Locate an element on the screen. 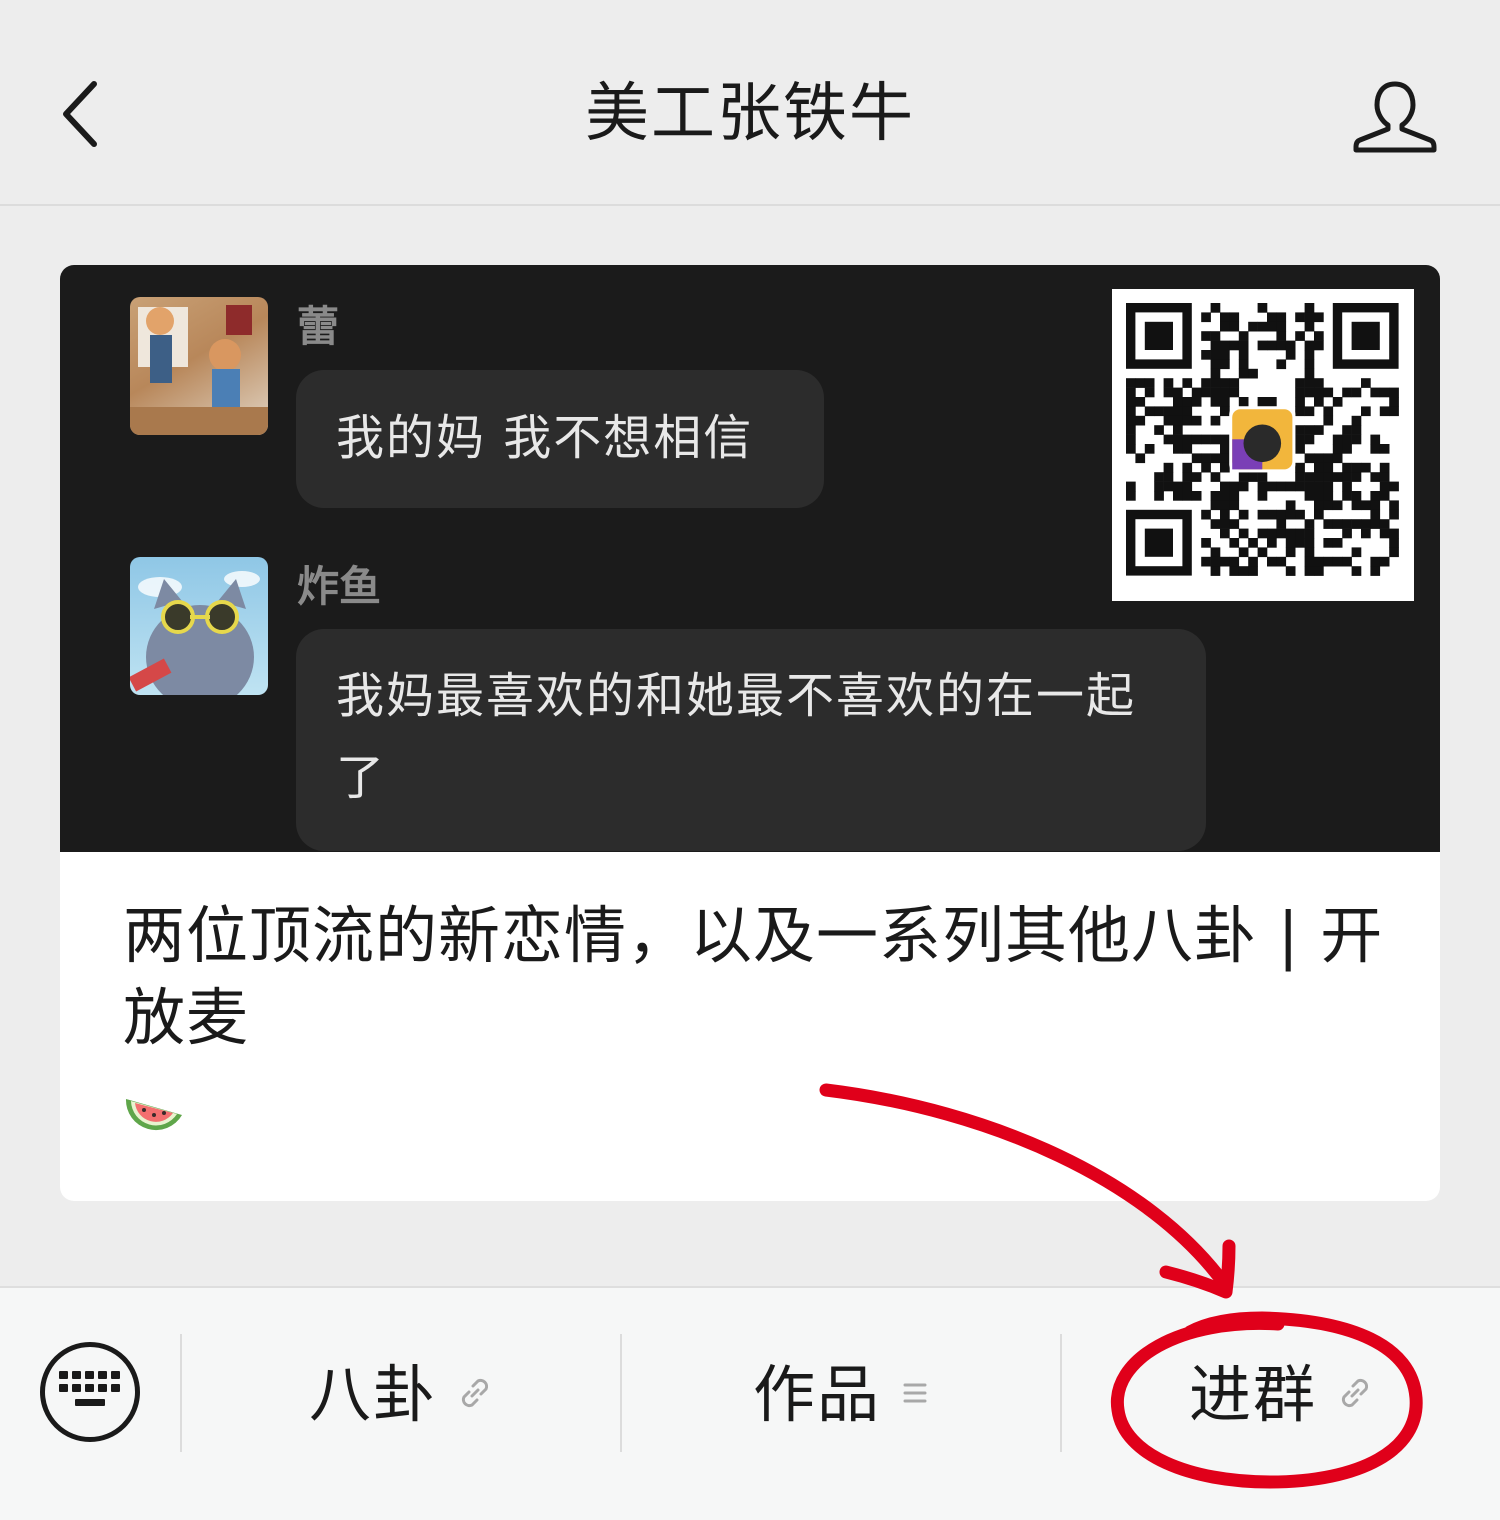 The height and width of the screenshot is (1520, 1500). message-bubble: 我的妈 我不想相信 is located at coordinates (560, 439).